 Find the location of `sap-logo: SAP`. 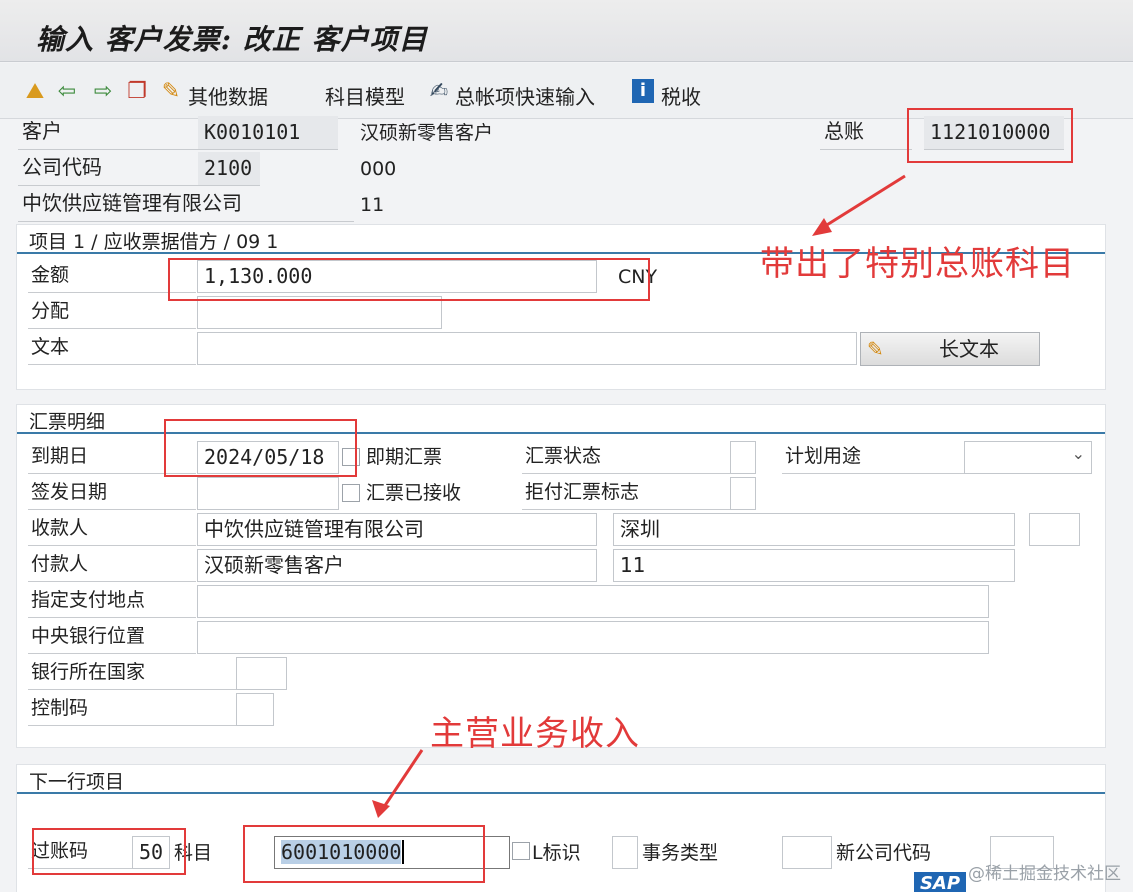

sap-logo: SAP is located at coordinates (940, 882).